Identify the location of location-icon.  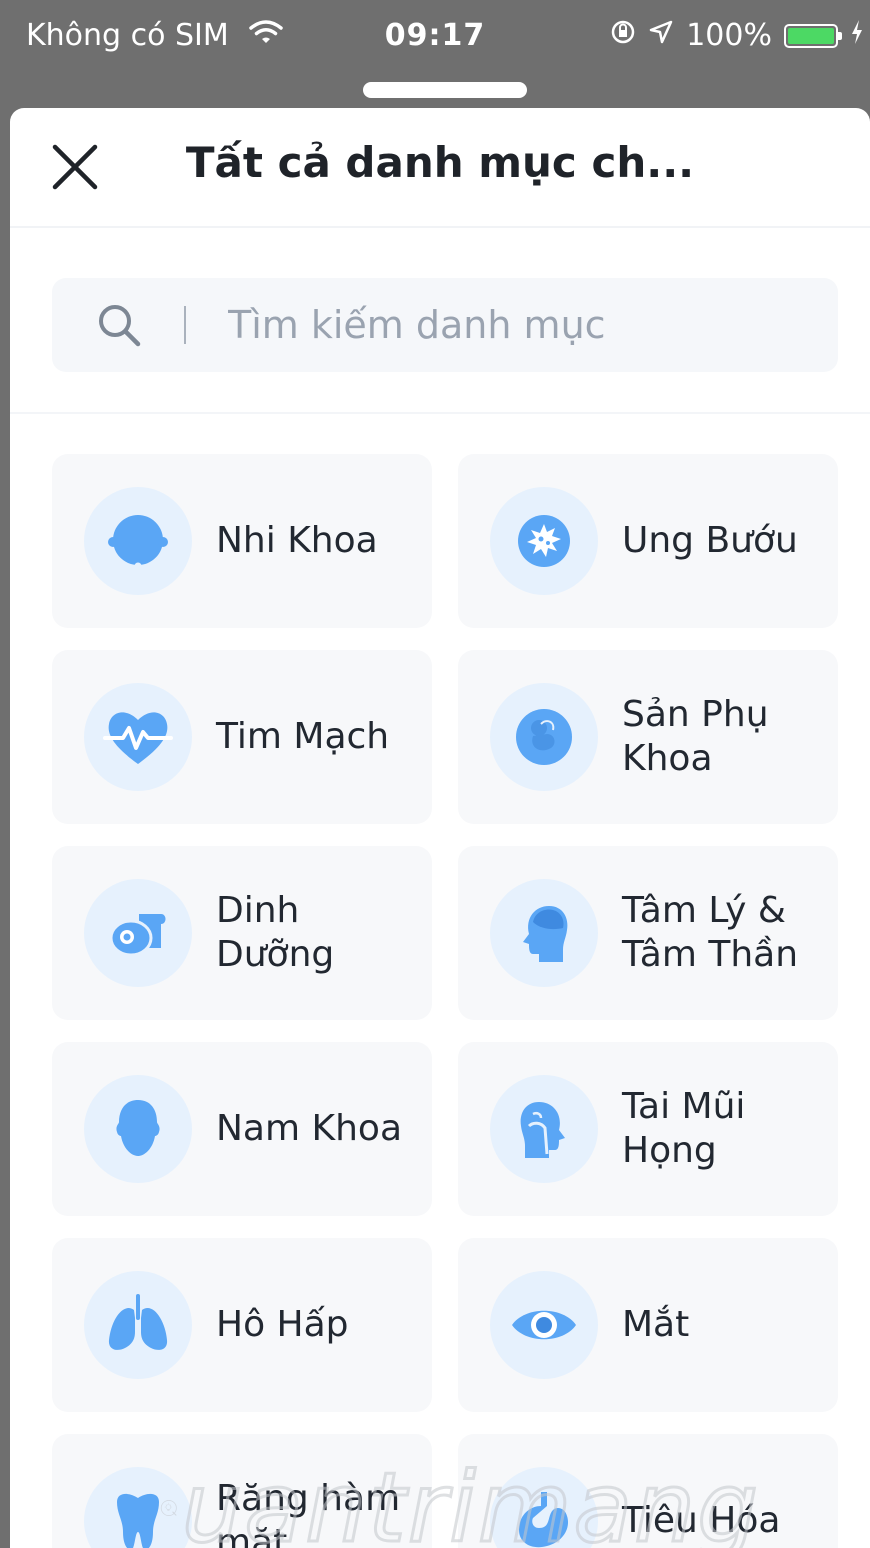
(661, 35).